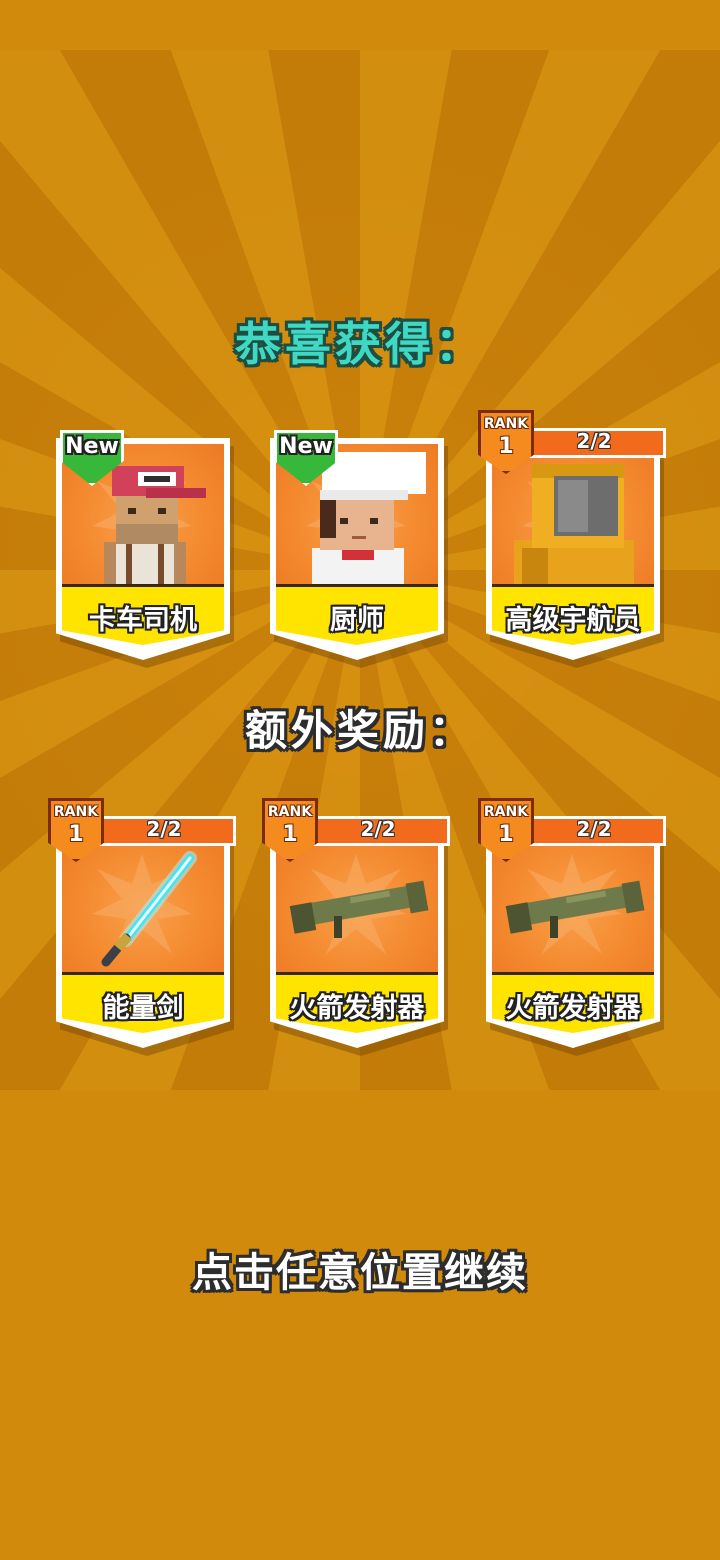  What do you see at coordinates (360, 344) in the screenshot?
I see `reward-title: 恭喜获得：` at bounding box center [360, 344].